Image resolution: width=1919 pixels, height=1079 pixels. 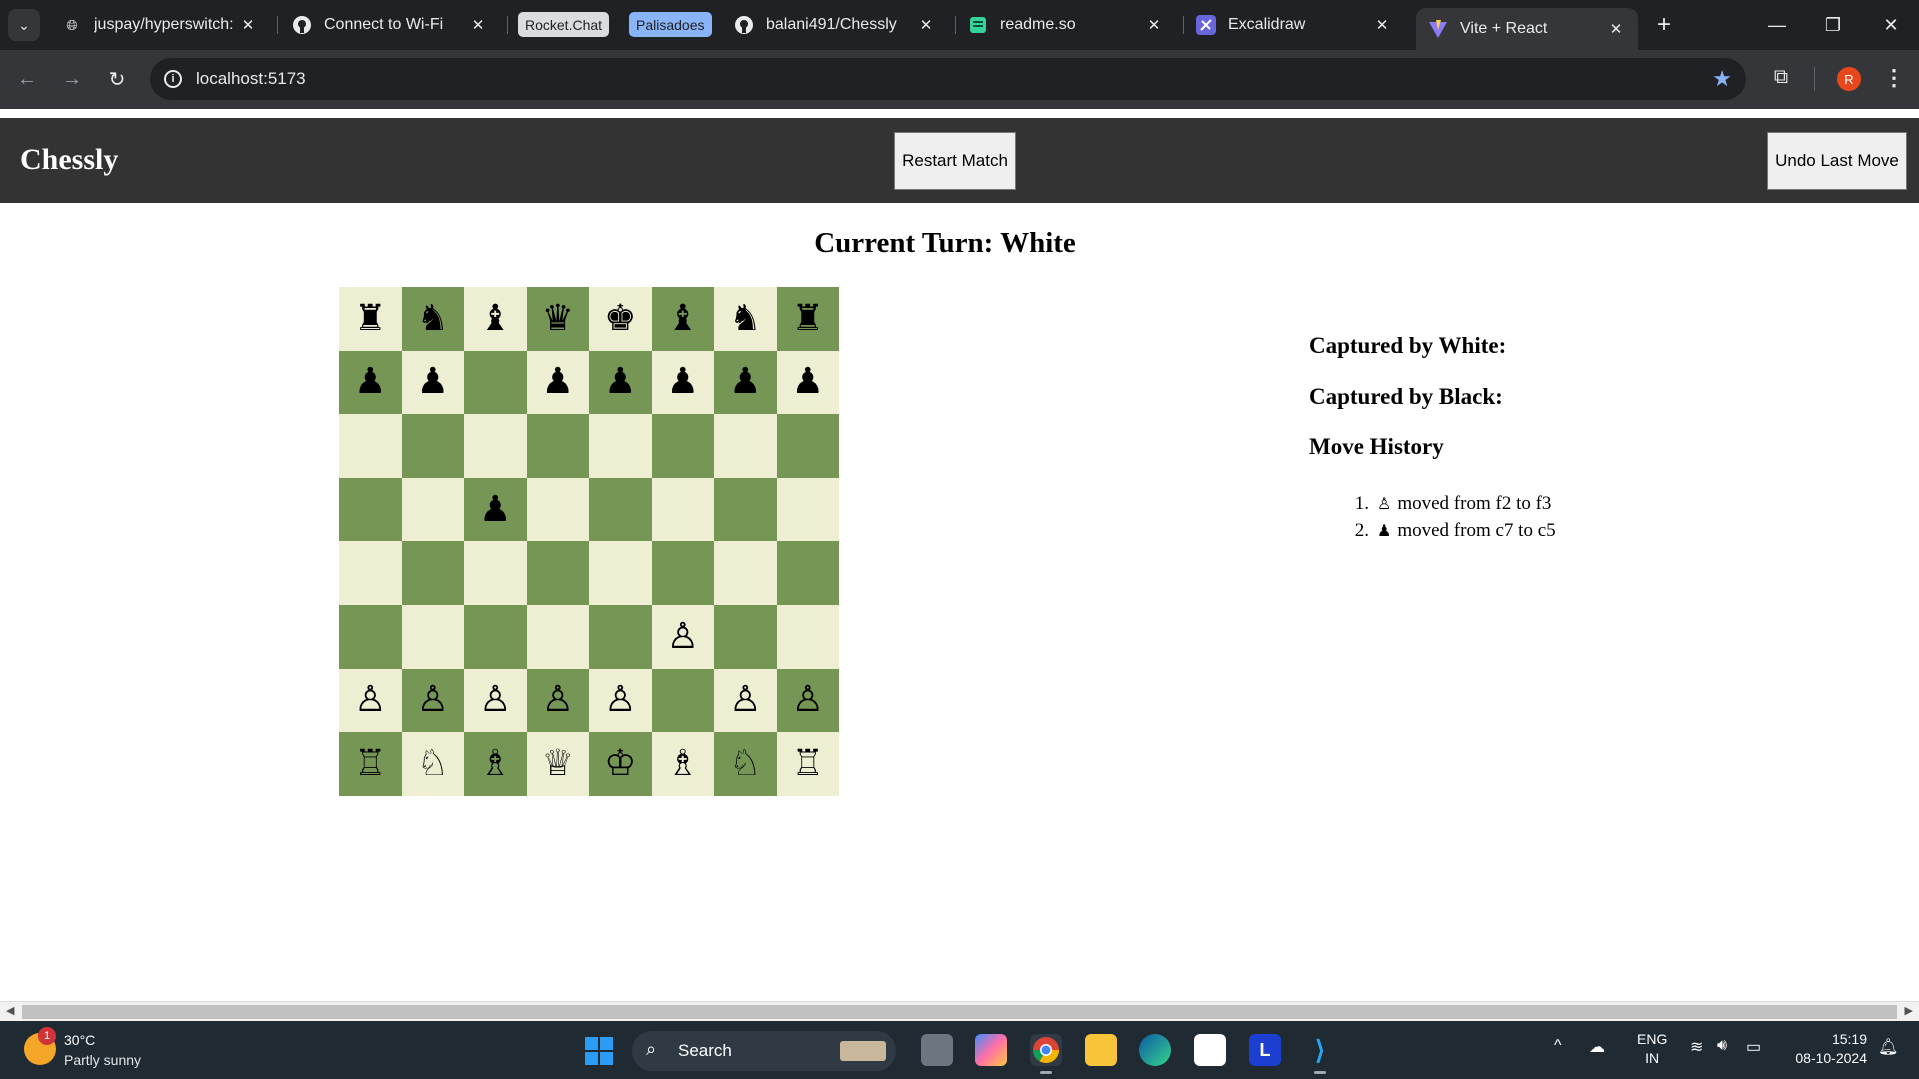 I want to click on weather-temperature: 30°C, so click(x=79, y=1040).